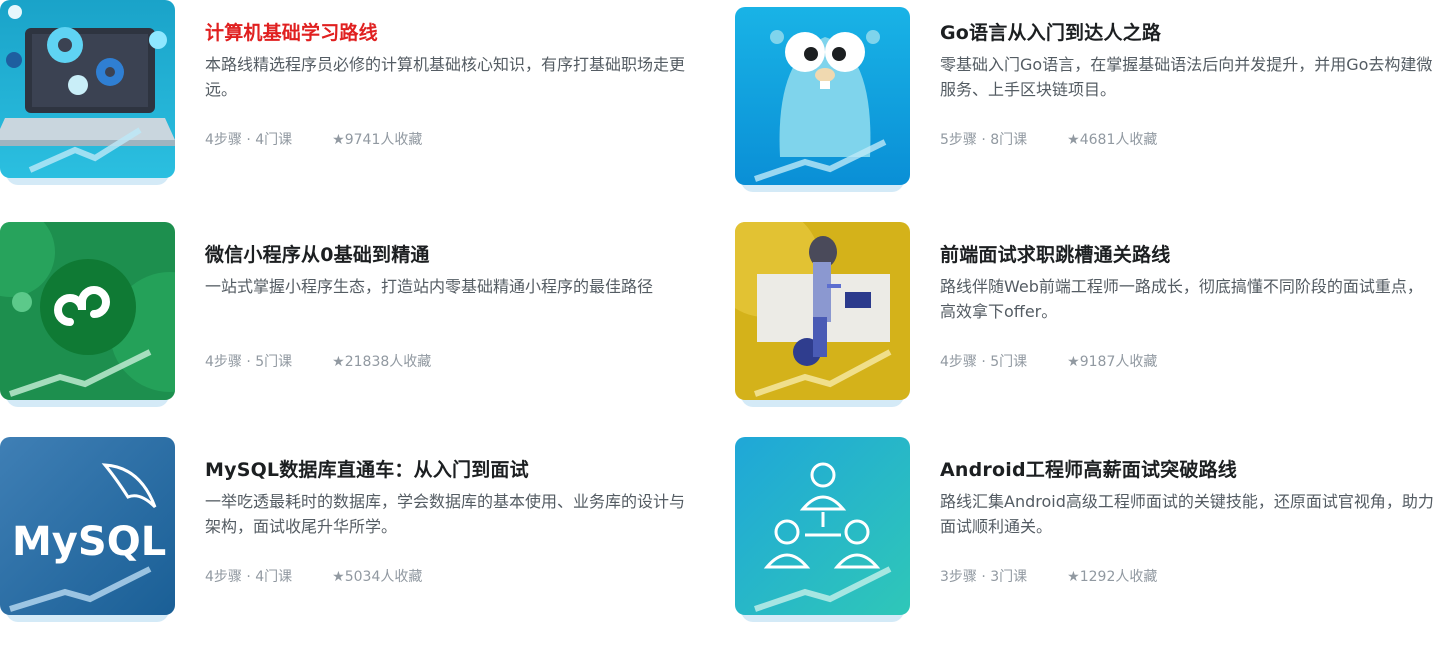  What do you see at coordinates (429, 286) in the screenshot?
I see `route-description: 一站式掌握小程序生态，打造站内零基础精通小程序的最佳路径` at bounding box center [429, 286].